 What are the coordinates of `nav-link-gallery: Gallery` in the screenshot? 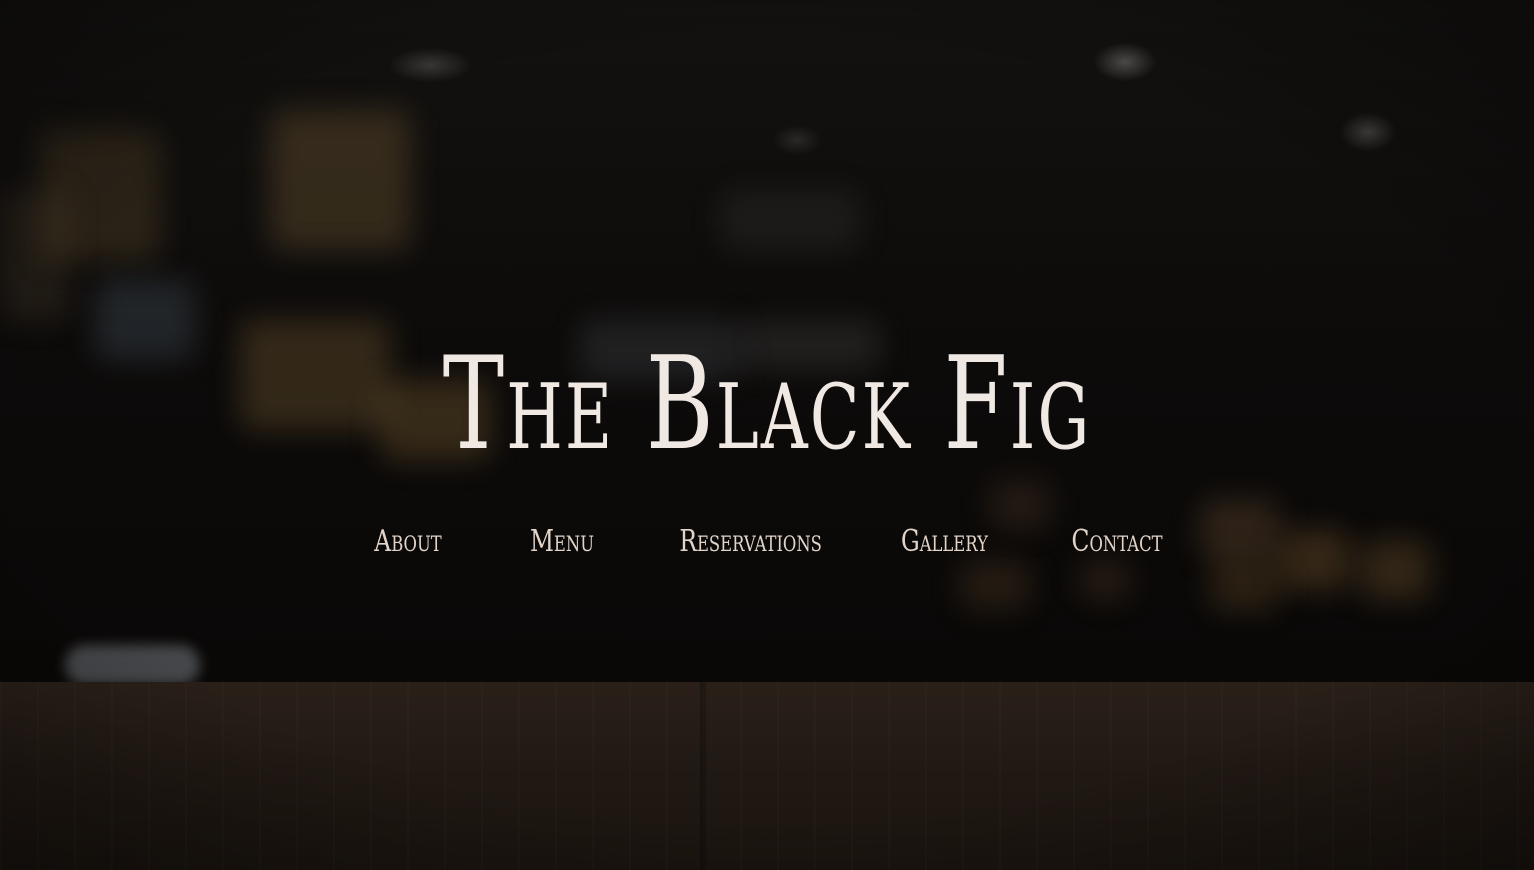 It's located at (944, 542).